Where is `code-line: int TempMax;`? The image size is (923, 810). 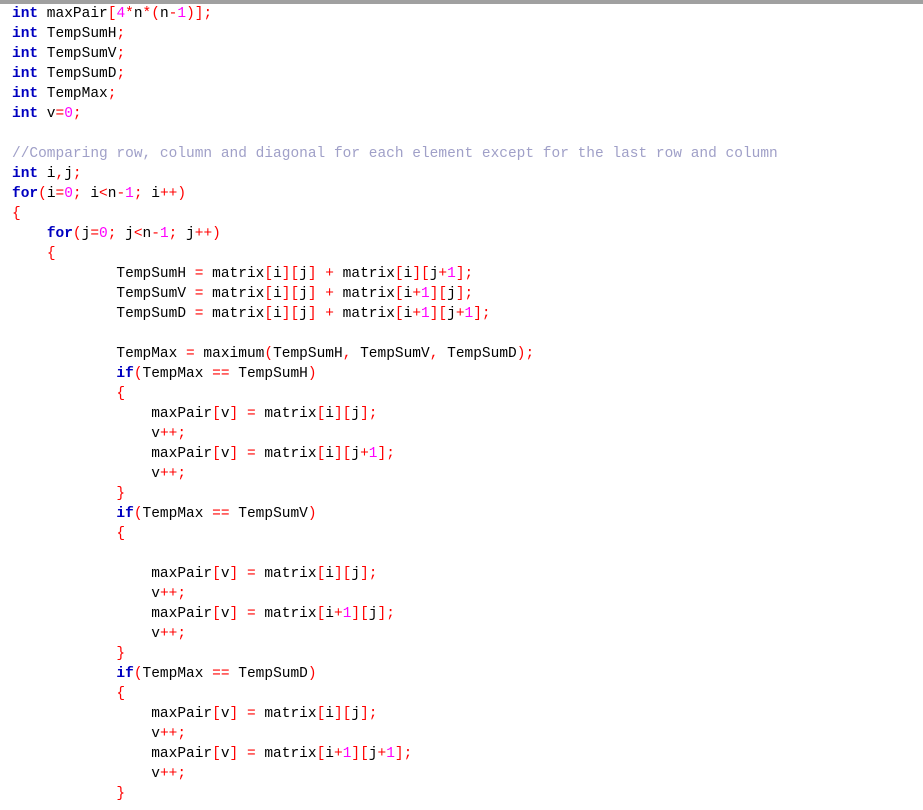 code-line: int TempMax; is located at coordinates (464, 94).